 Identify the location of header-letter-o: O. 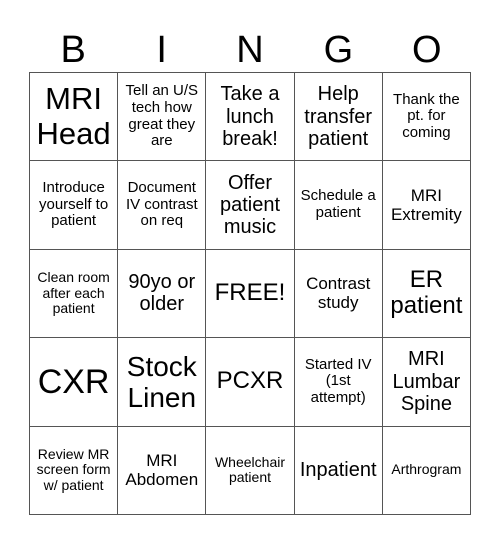
(427, 50).